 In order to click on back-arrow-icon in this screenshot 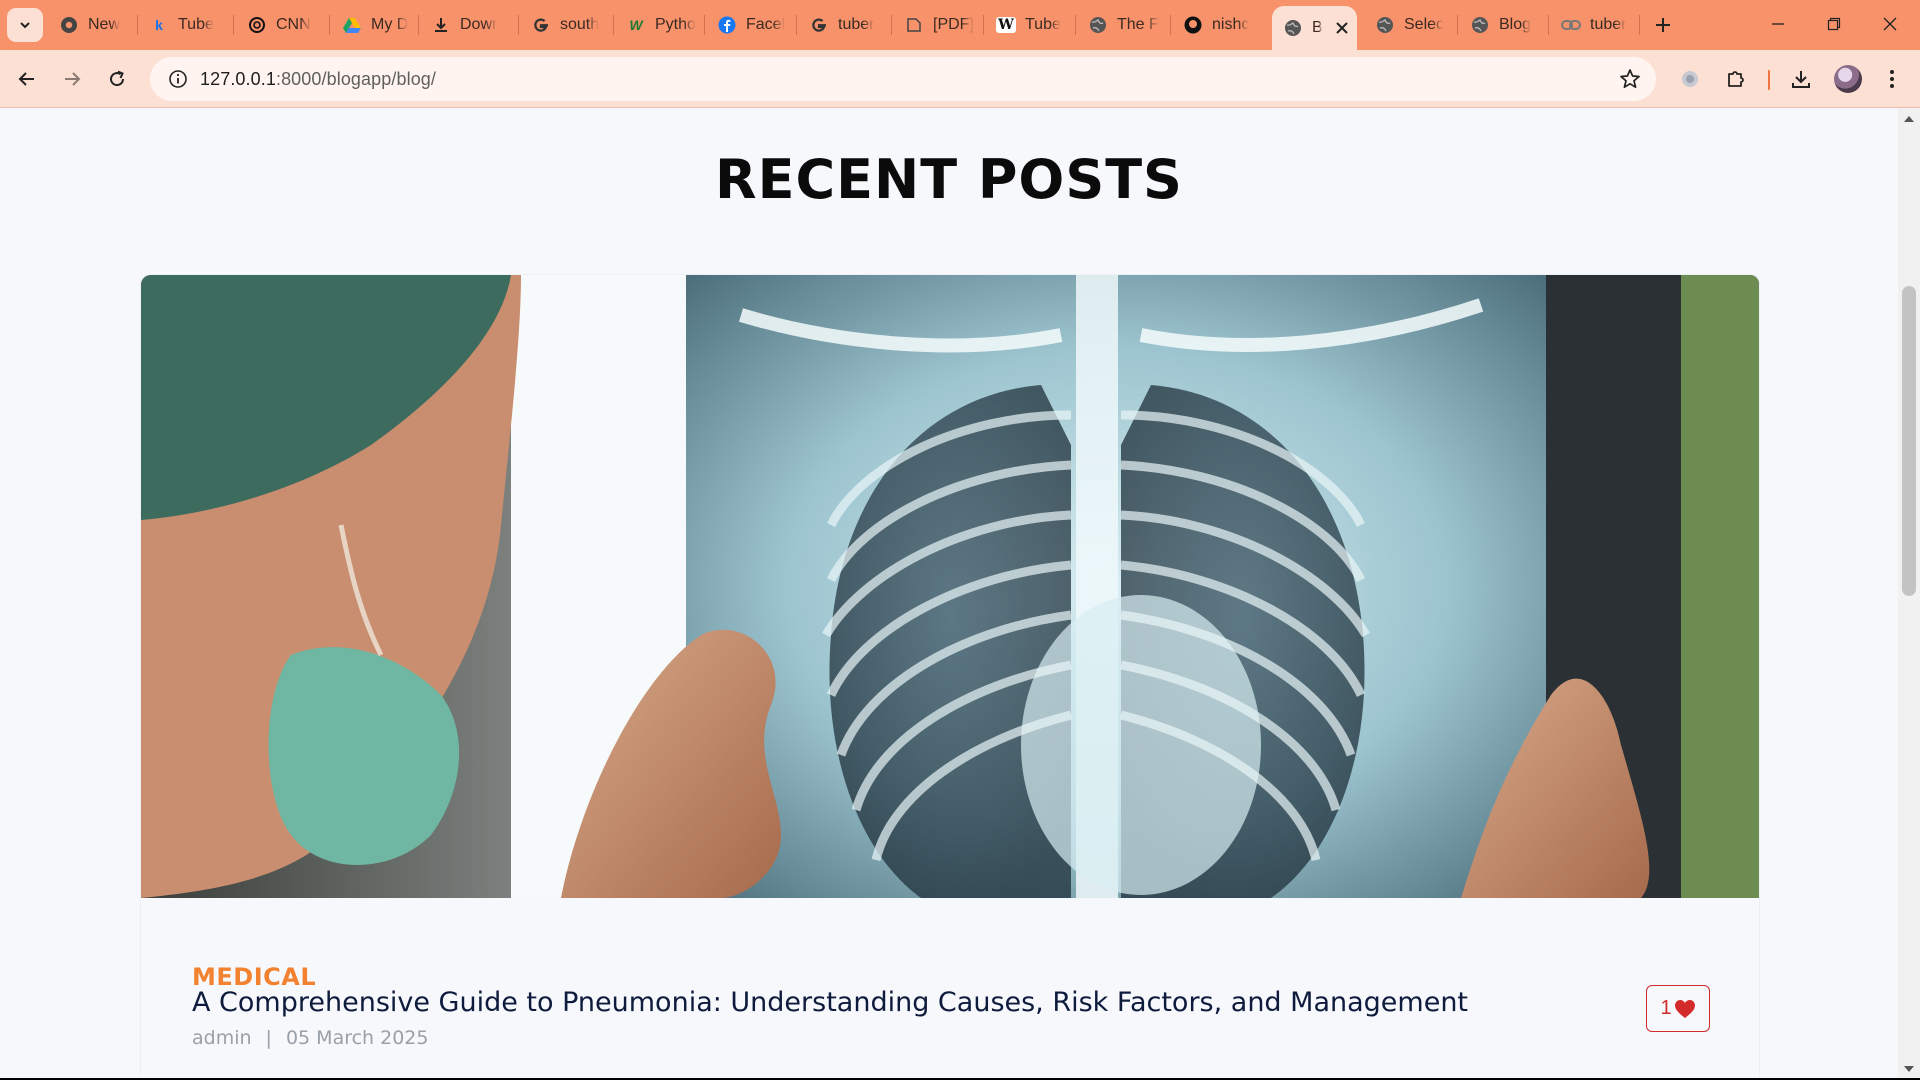, I will do `click(26, 79)`.